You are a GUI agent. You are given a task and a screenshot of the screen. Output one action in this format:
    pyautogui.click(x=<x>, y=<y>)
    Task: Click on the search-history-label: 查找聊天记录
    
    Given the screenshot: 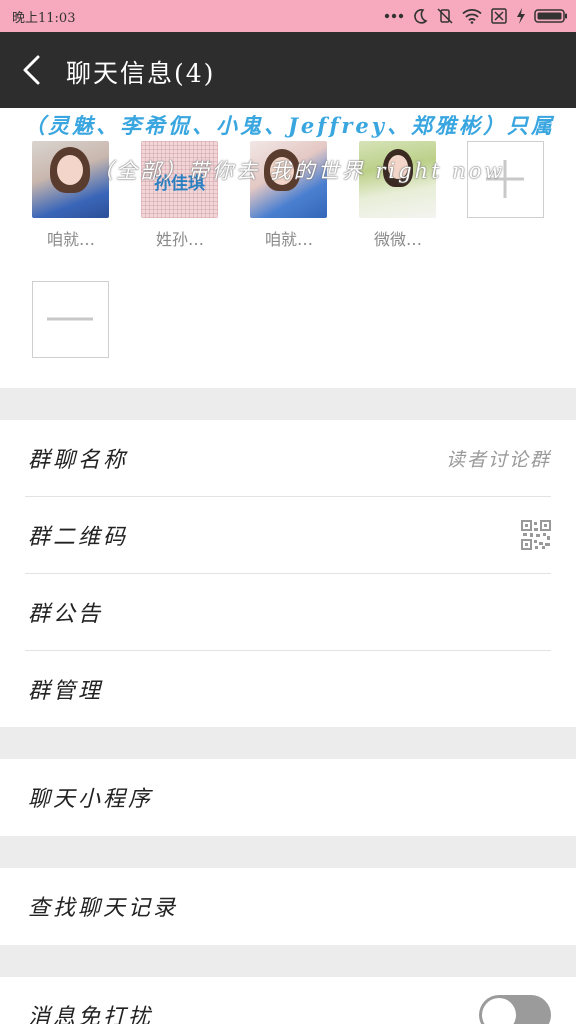 What is the action you would take?
    pyautogui.click(x=103, y=908)
    